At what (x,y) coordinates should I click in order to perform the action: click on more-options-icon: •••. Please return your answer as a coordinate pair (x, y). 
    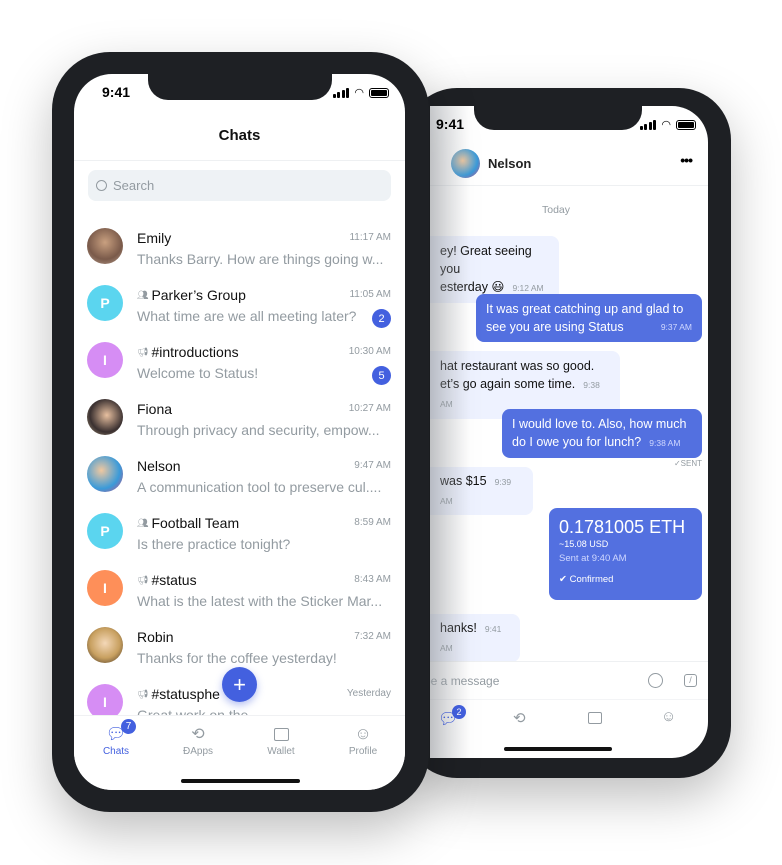
    Looking at the image, I should click on (686, 160).